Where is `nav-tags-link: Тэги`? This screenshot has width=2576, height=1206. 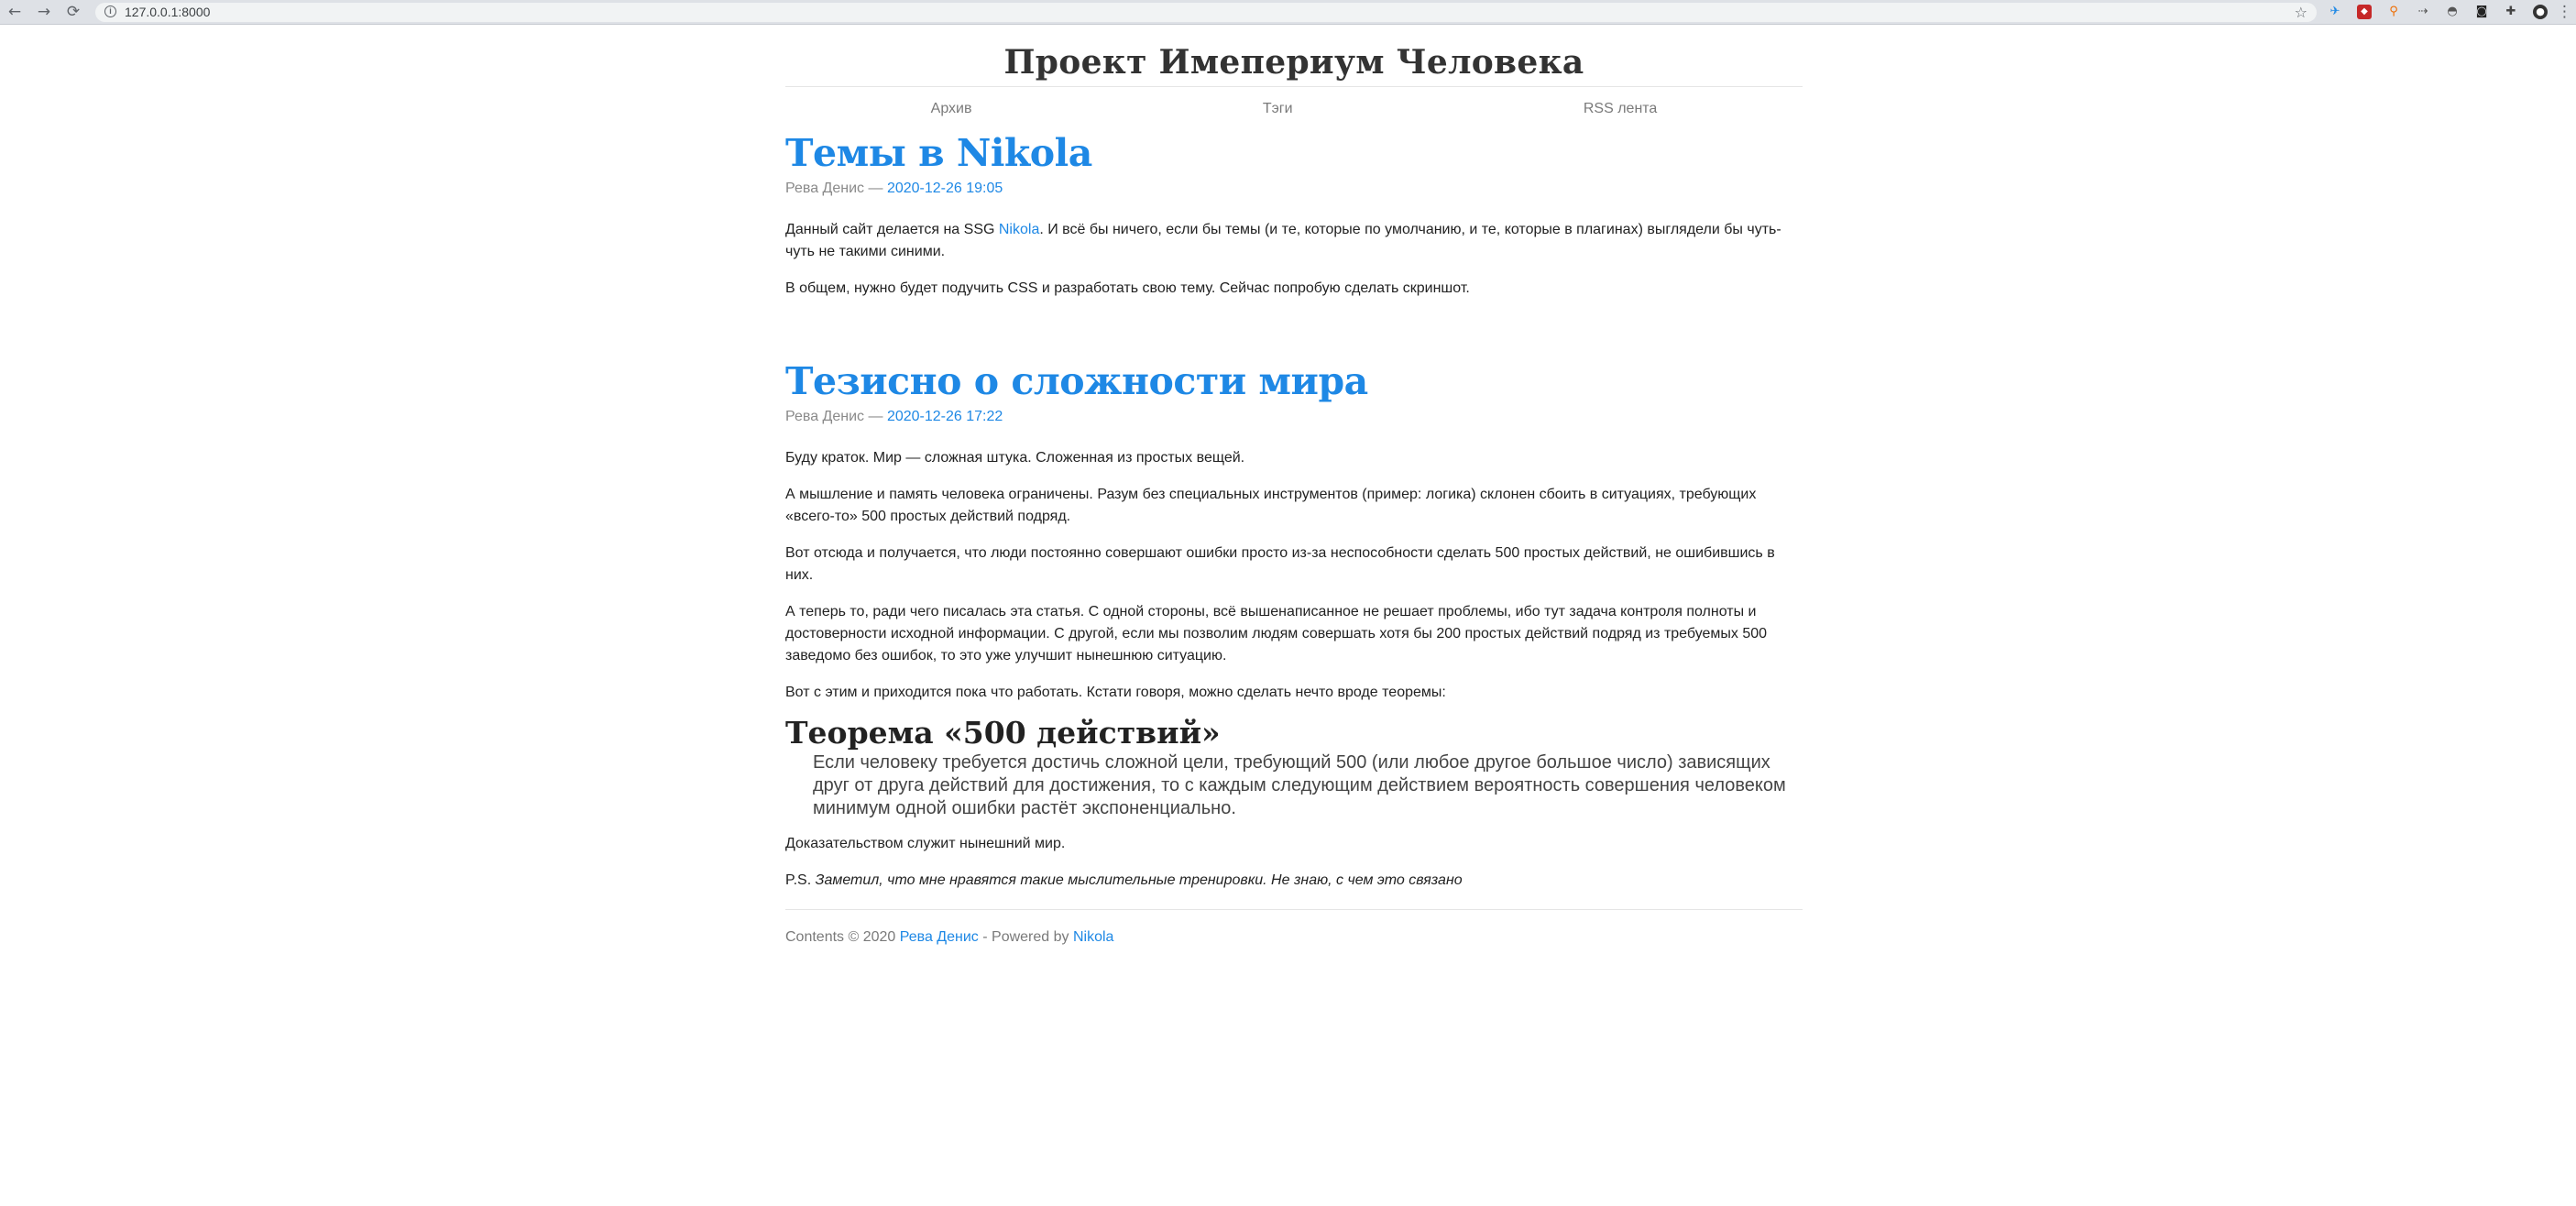 nav-tags-link: Тэги is located at coordinates (1278, 109).